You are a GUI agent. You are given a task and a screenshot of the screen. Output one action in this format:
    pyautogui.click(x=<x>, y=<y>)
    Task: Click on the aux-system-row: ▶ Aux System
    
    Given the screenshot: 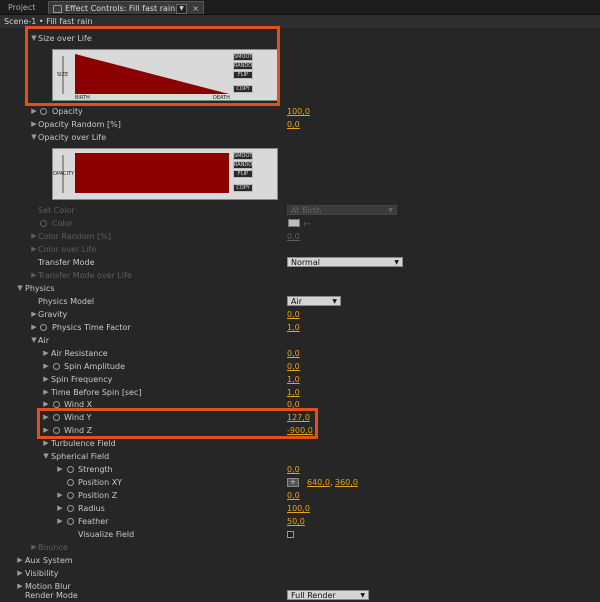 What is the action you would take?
    pyautogui.click(x=300, y=560)
    